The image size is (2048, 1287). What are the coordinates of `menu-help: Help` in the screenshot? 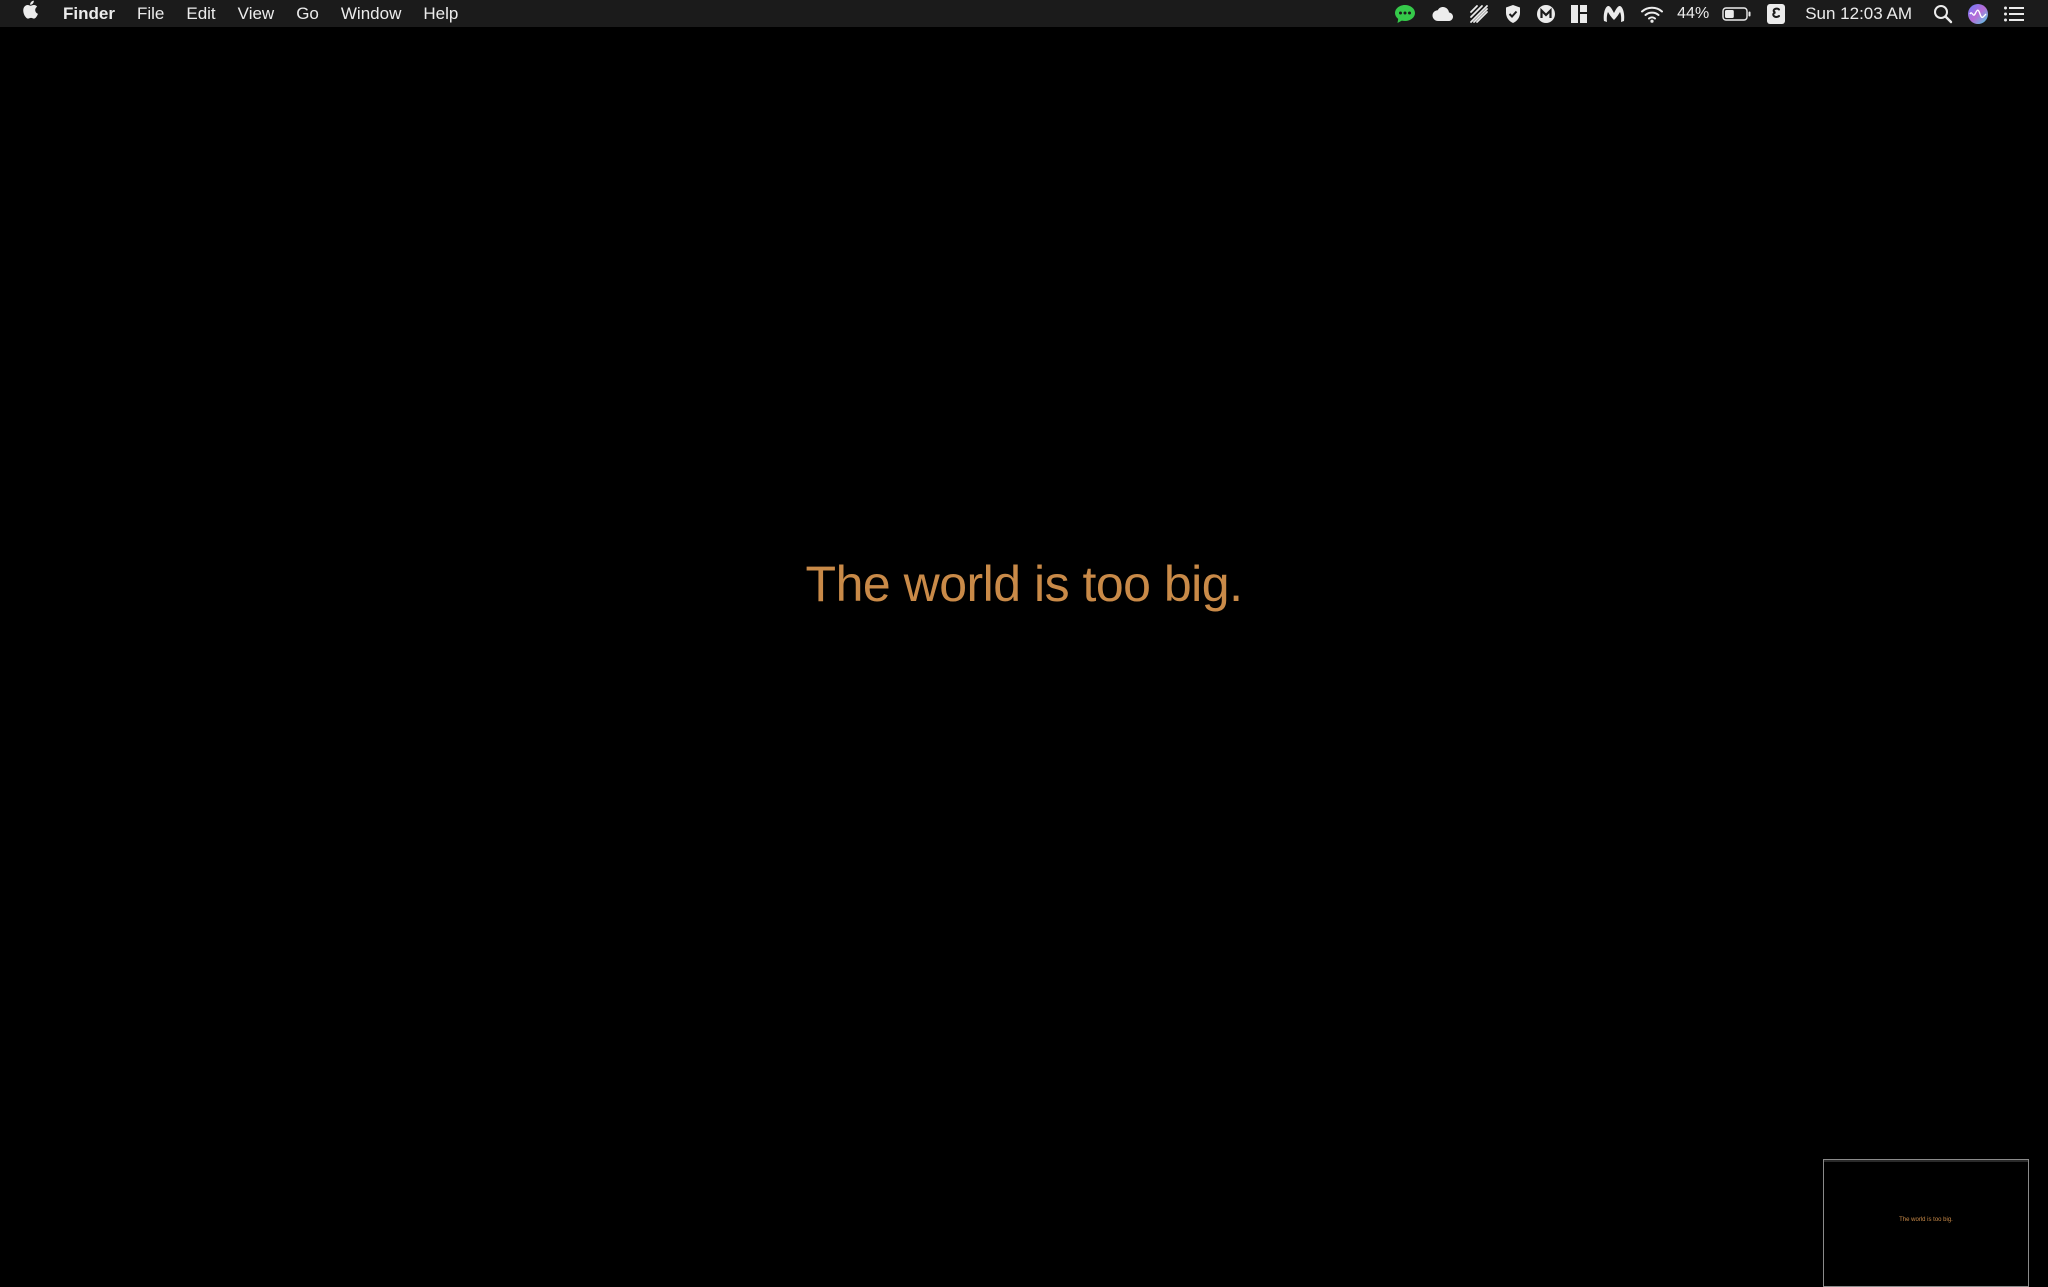 It's located at (440, 13).